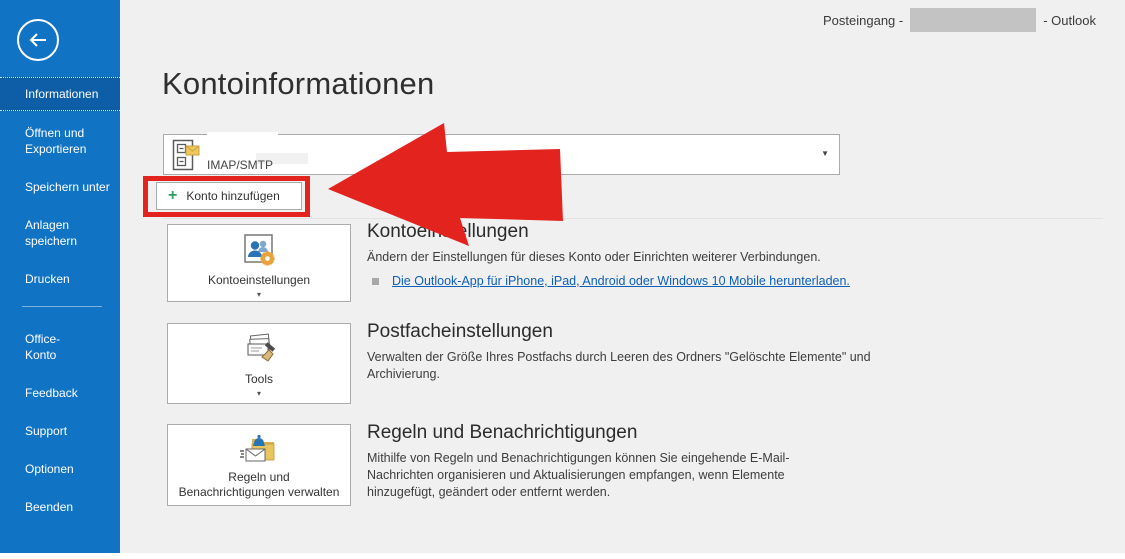  What do you see at coordinates (261, 347) in the screenshot?
I see `cleanup-tools-icon` at bounding box center [261, 347].